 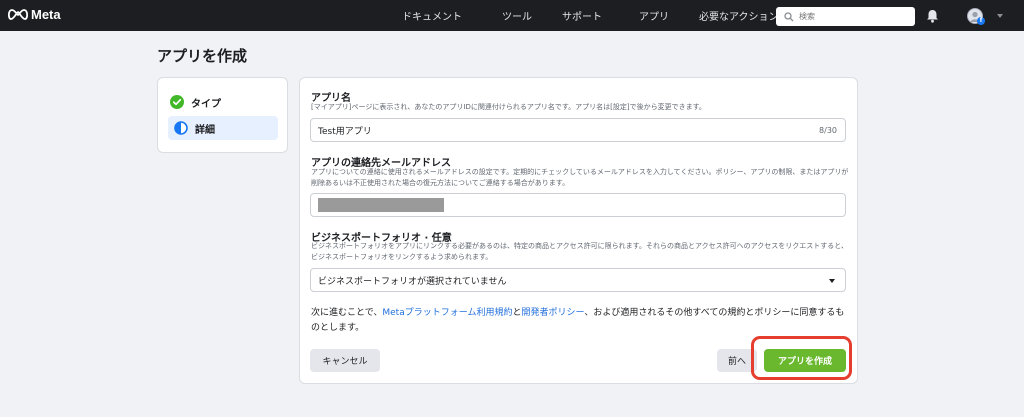 What do you see at coordinates (46, 14) in the screenshot?
I see `meta-logo-text: Meta` at bounding box center [46, 14].